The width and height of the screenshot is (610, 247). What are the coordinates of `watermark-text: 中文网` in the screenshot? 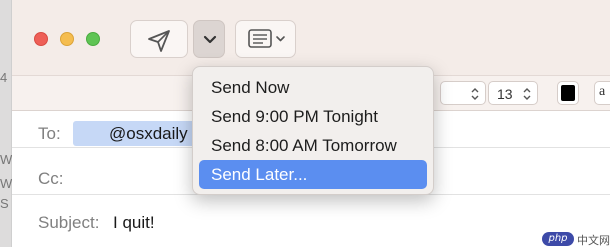 It's located at (593, 240).